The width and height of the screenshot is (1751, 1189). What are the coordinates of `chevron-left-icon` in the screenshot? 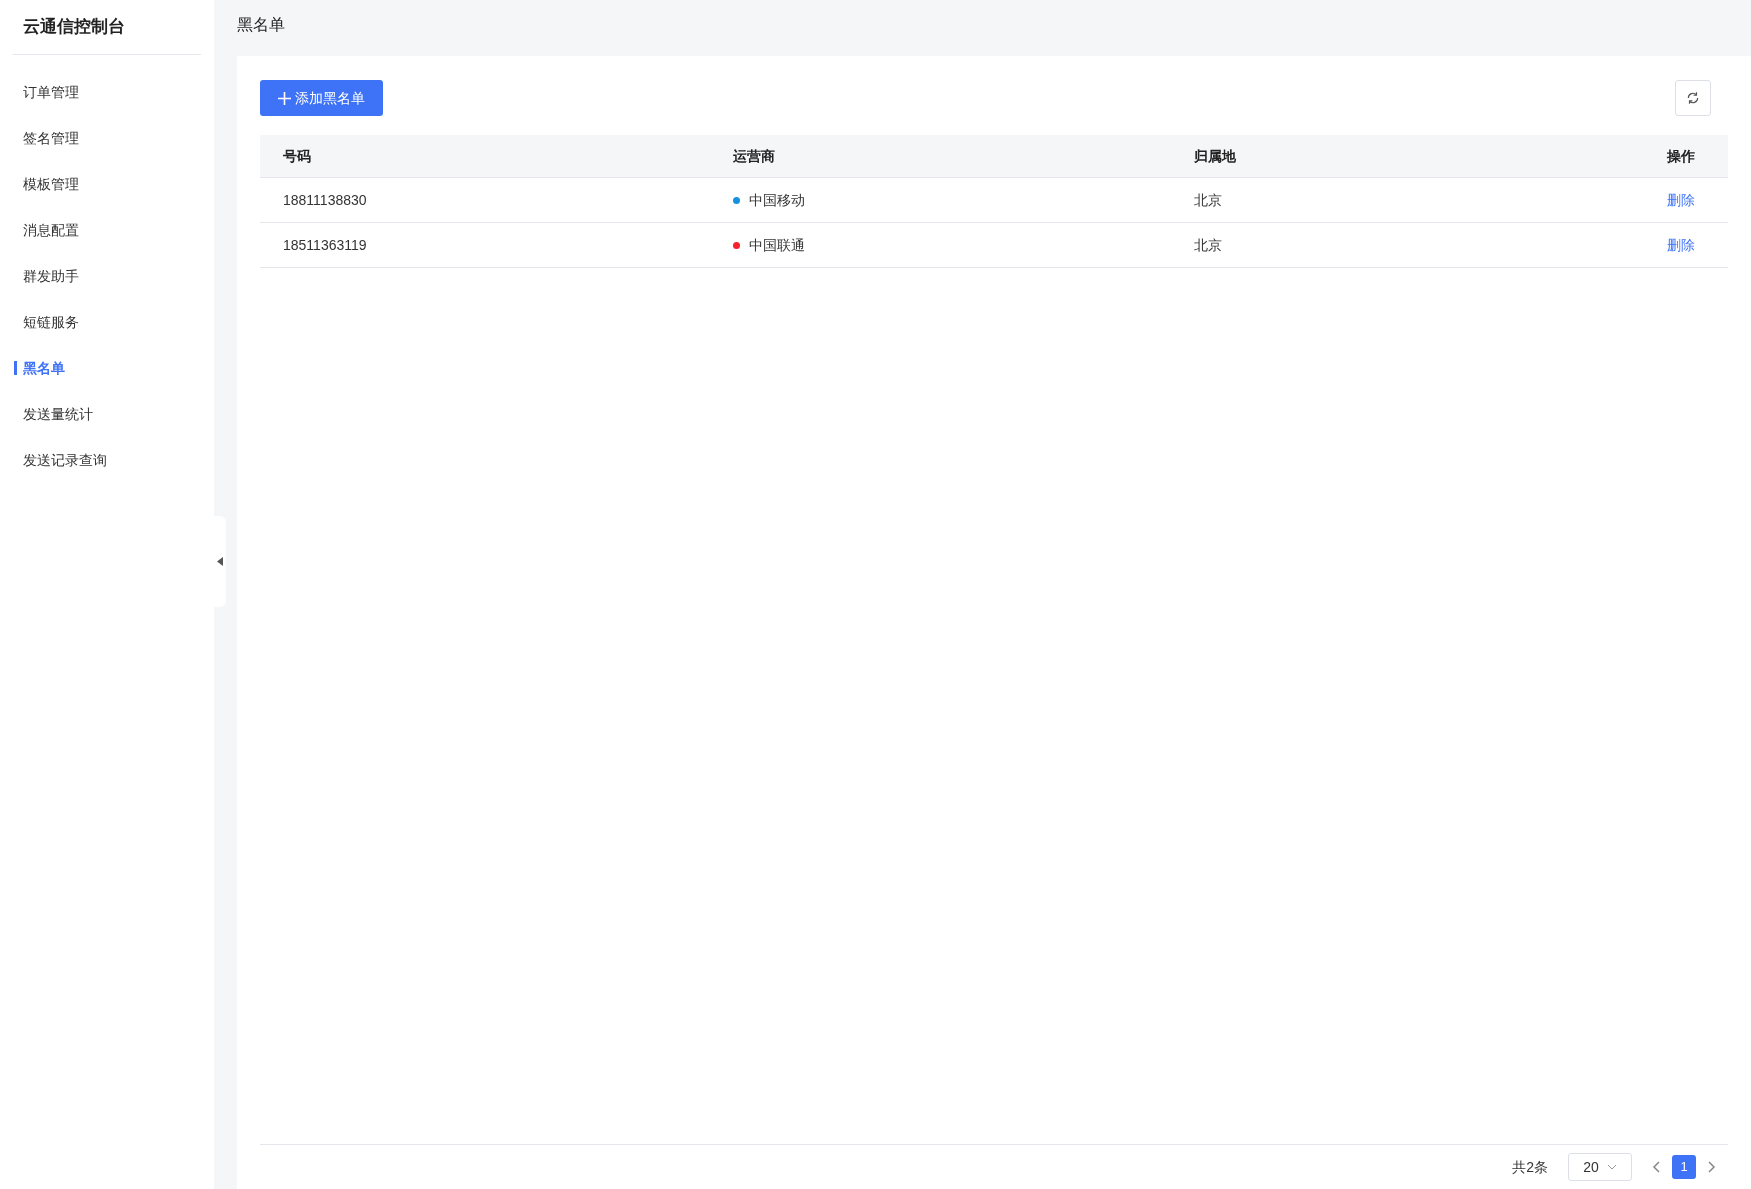 It's located at (1656, 1167).